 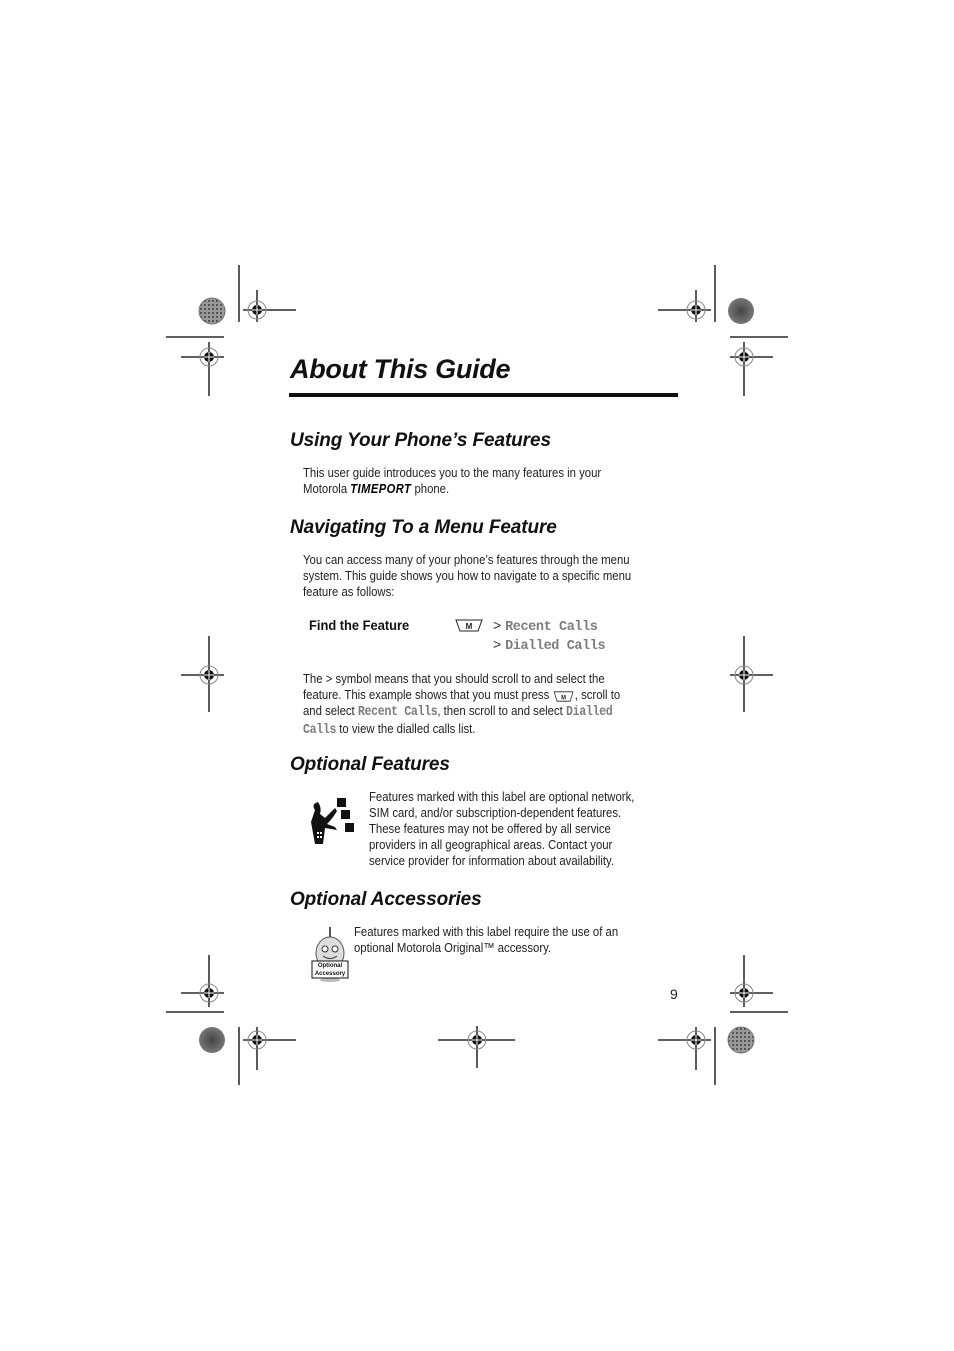 What do you see at coordinates (333, 823) in the screenshot?
I see `network-feature-icon` at bounding box center [333, 823].